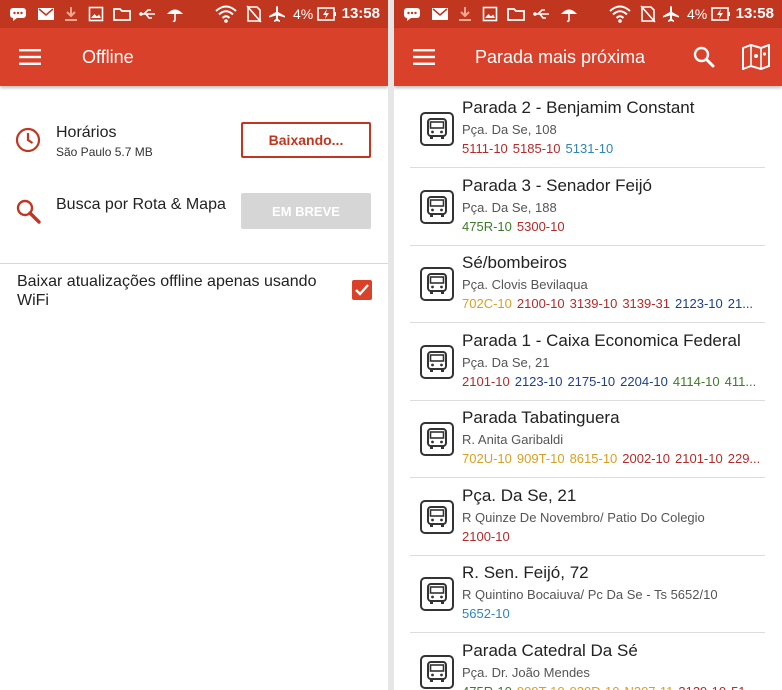 The width and height of the screenshot is (782, 690). I want to click on stop-name: Parada Tabatinguera, so click(541, 417).